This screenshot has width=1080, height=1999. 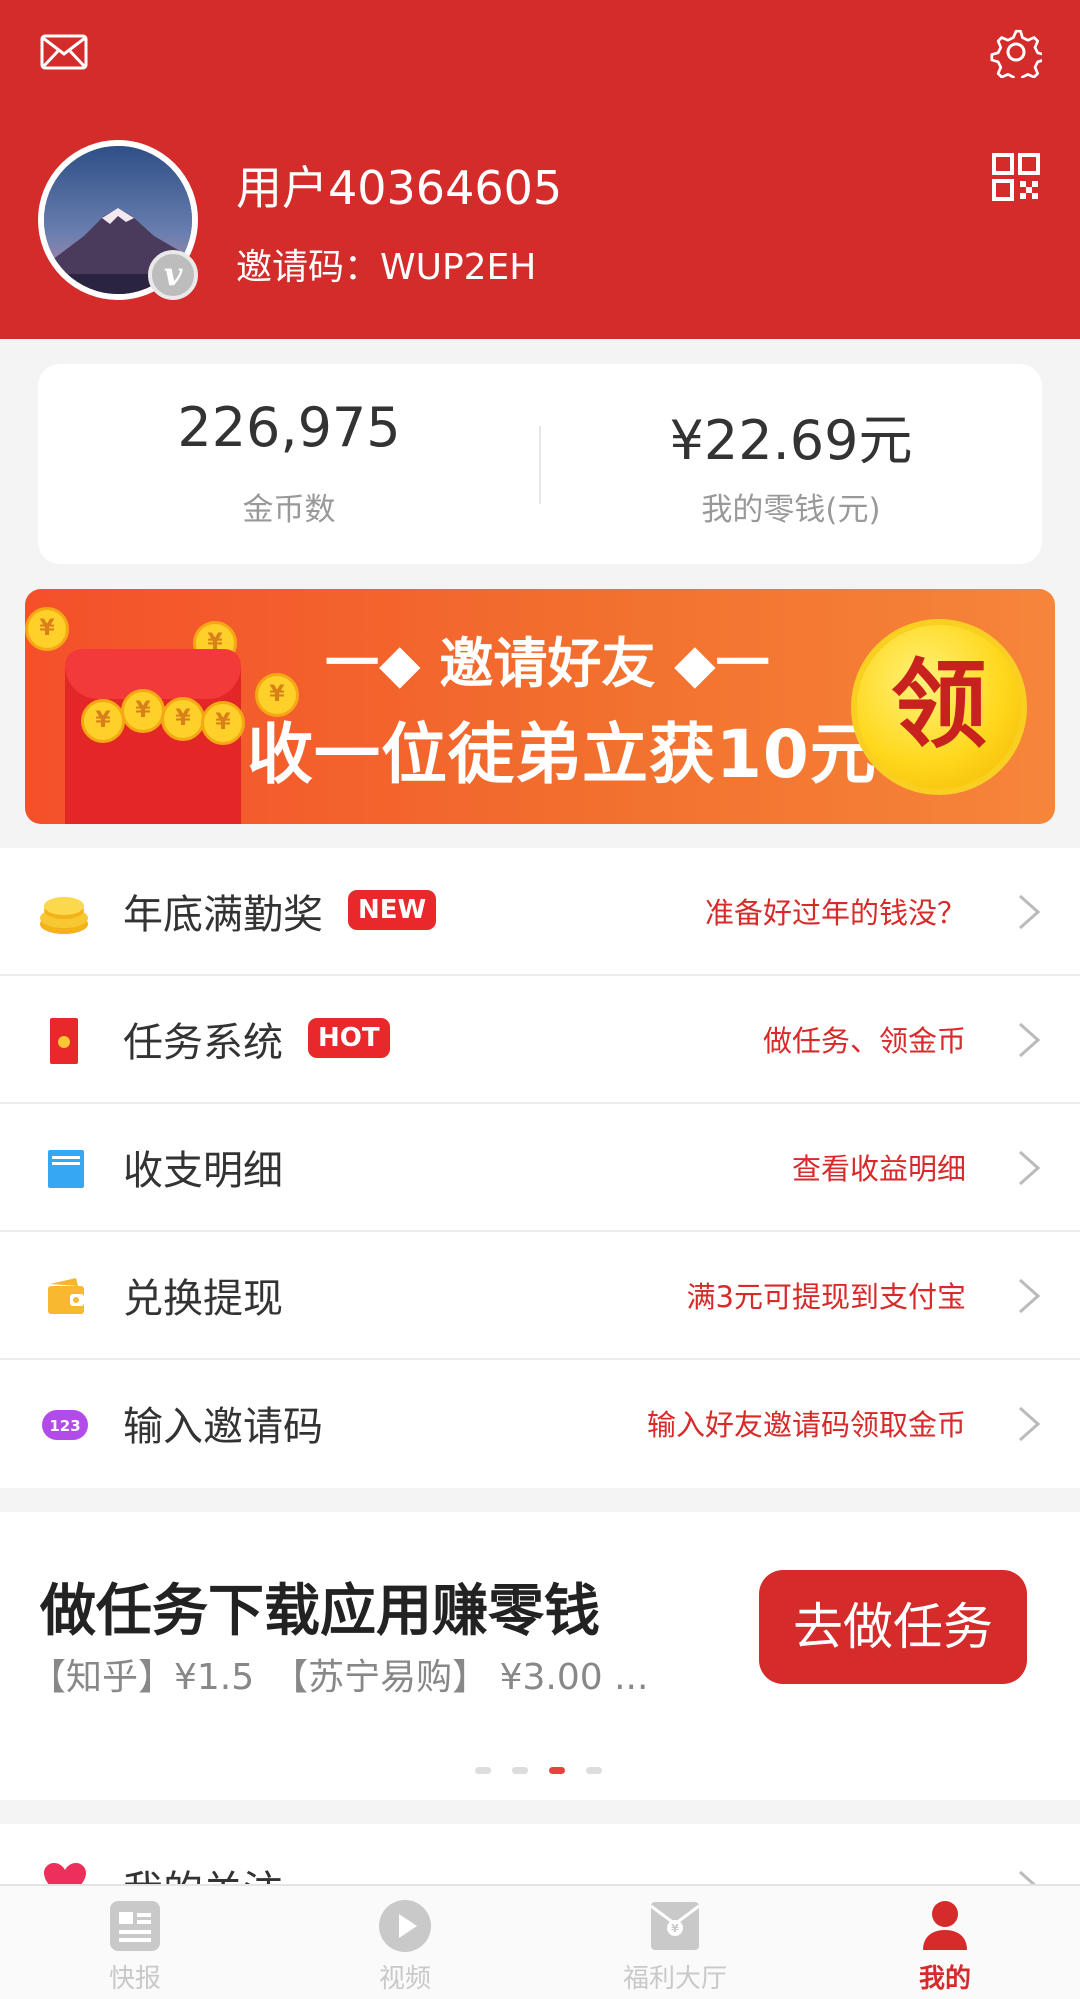 What do you see at coordinates (791, 510) in the screenshot?
I see `balance-label: 我的零钱(元)` at bounding box center [791, 510].